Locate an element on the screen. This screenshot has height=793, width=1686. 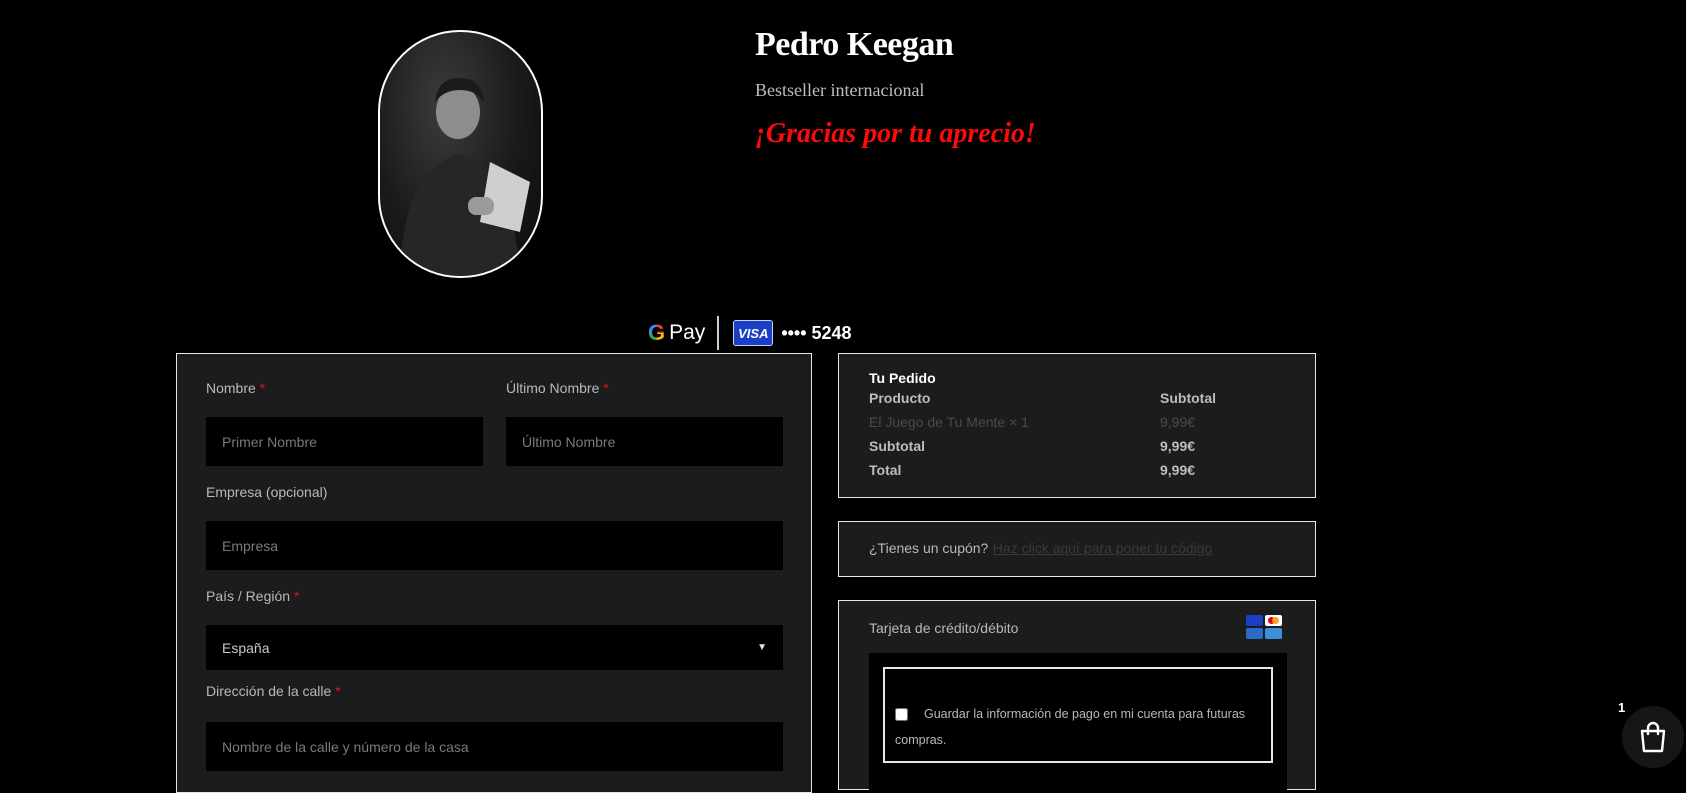
company-input is located at coordinates (494, 545).